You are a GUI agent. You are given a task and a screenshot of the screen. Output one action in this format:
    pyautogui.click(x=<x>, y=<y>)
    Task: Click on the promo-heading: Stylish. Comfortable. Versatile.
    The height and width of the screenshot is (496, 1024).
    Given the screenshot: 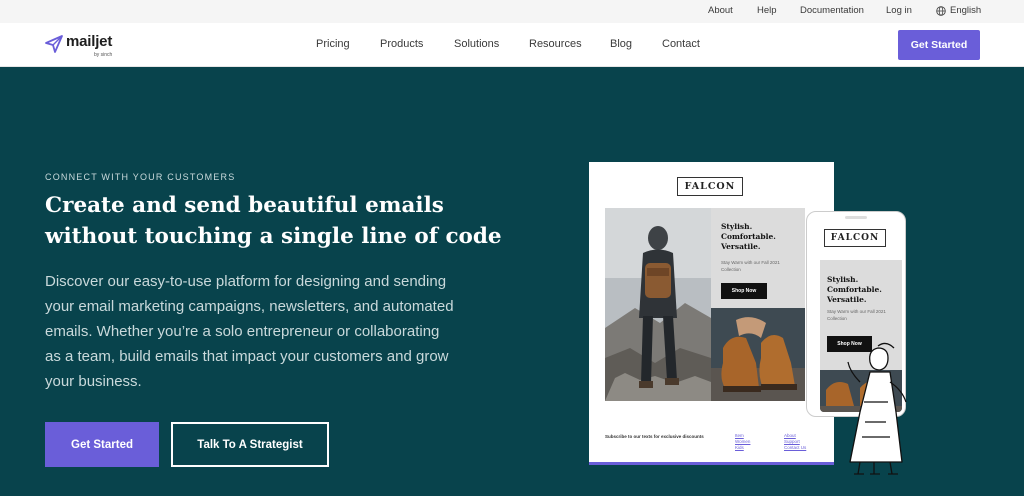 What is the action you would take?
    pyautogui.click(x=748, y=236)
    